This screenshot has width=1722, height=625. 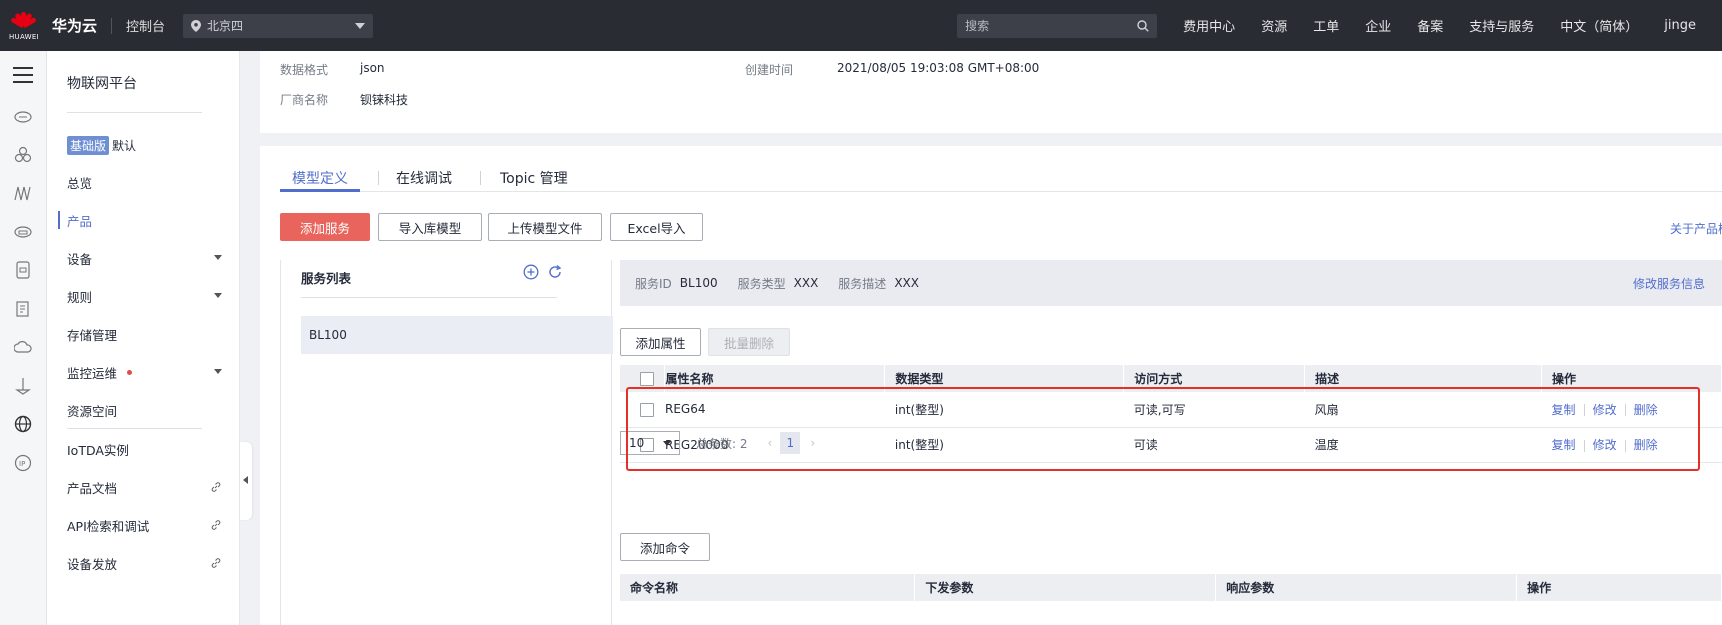 I want to click on nav-support: 支持与服务, so click(x=1501, y=25).